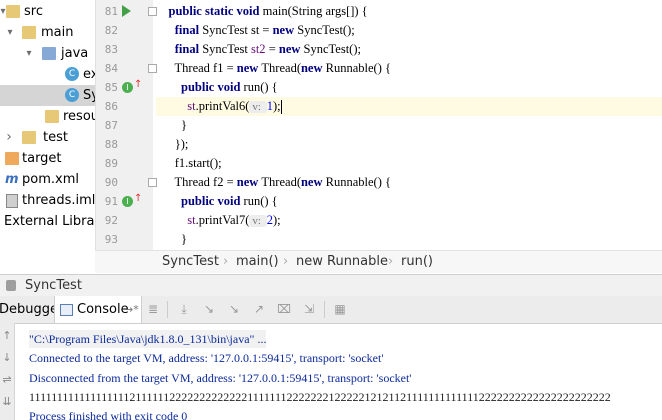  Describe the element at coordinates (234, 309) in the screenshot. I see `force-step-into-icon: ↘` at that location.